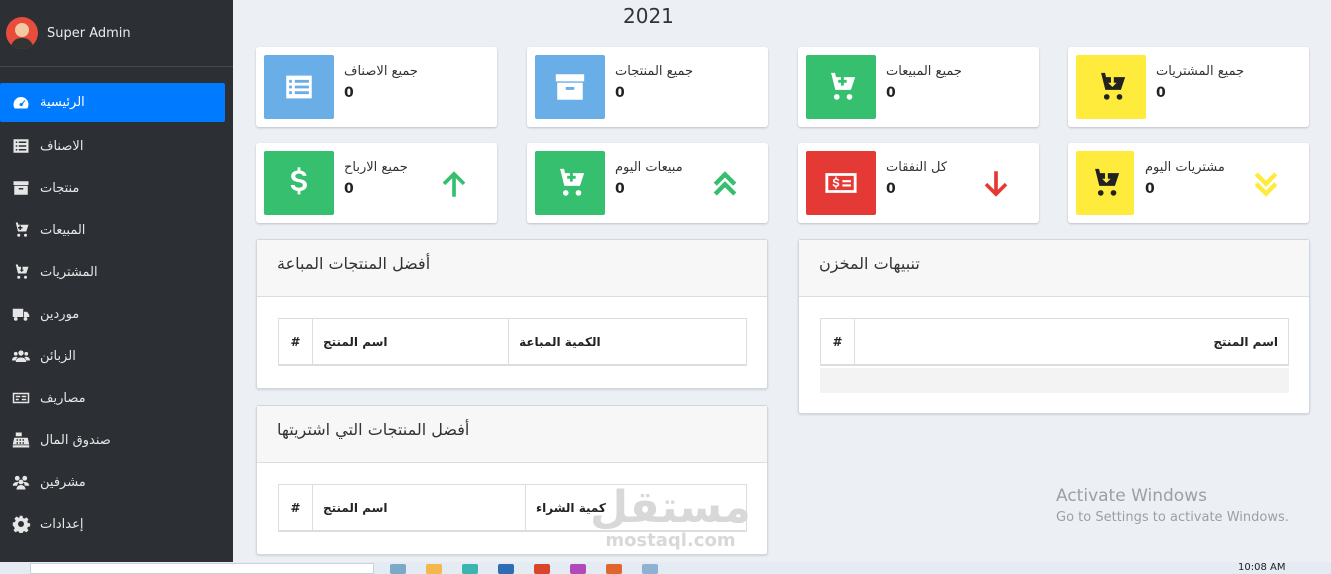 The height and width of the screenshot is (574, 1331). Describe the element at coordinates (22, 33) in the screenshot. I see `avatar` at that location.